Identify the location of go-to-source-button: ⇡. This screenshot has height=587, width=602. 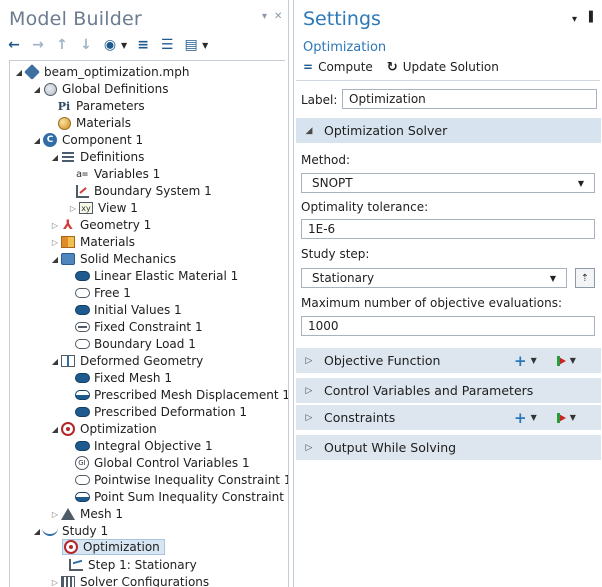
(585, 278).